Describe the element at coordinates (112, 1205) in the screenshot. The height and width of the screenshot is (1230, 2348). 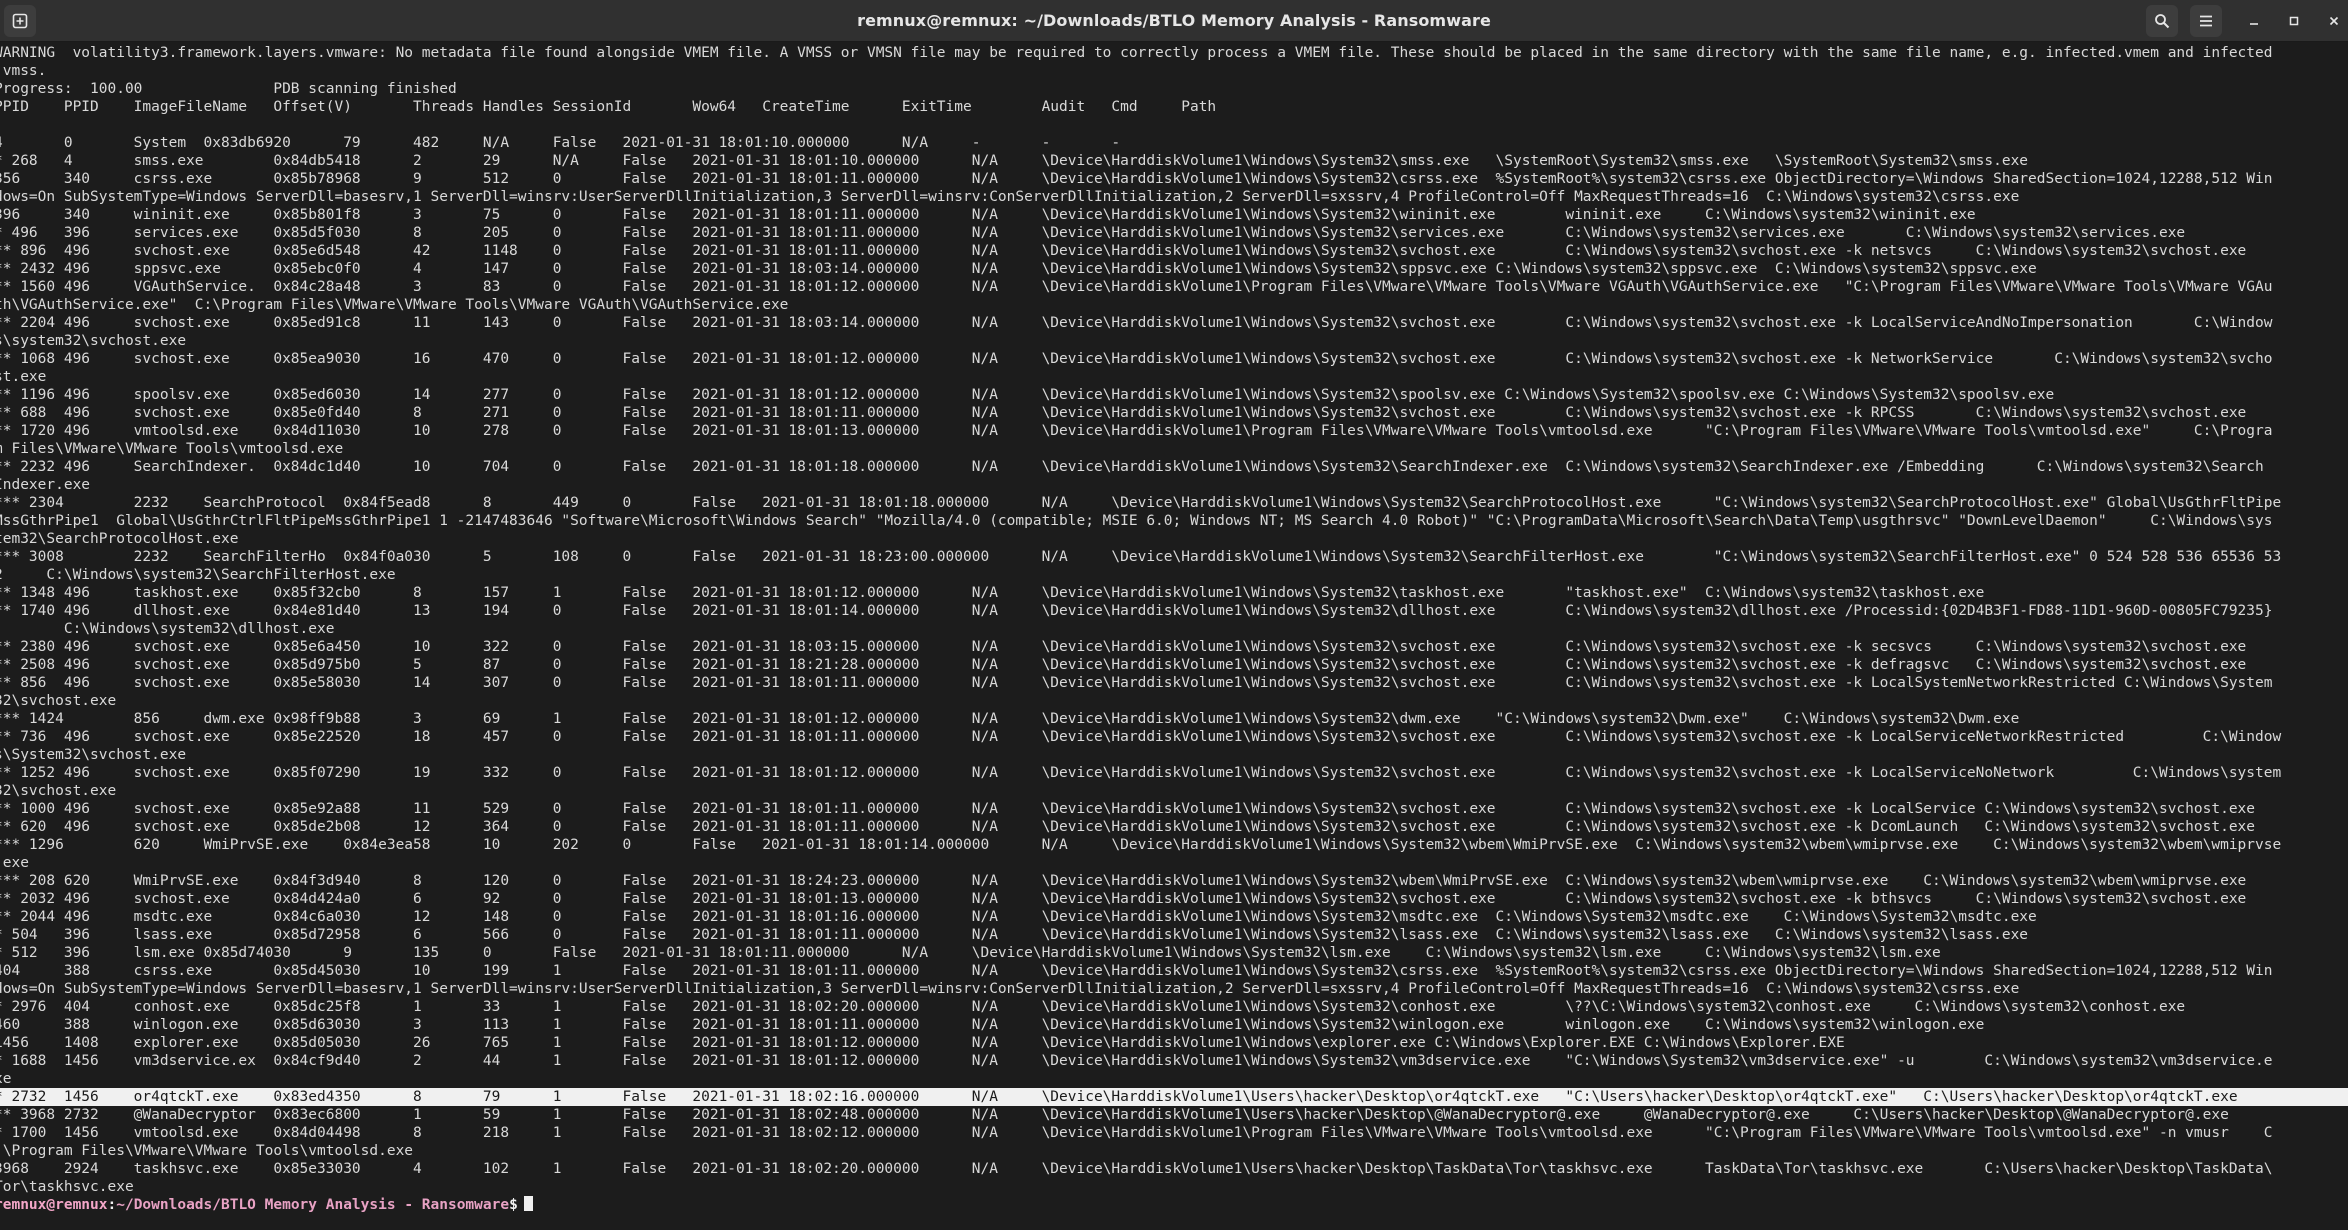
I see `prompt-colon: :` at that location.